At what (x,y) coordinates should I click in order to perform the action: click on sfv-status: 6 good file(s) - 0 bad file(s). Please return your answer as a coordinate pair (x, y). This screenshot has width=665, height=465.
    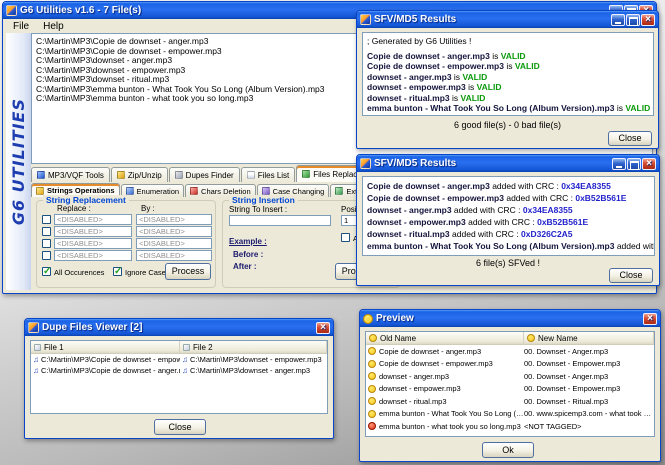
    Looking at the image, I should click on (507, 125).